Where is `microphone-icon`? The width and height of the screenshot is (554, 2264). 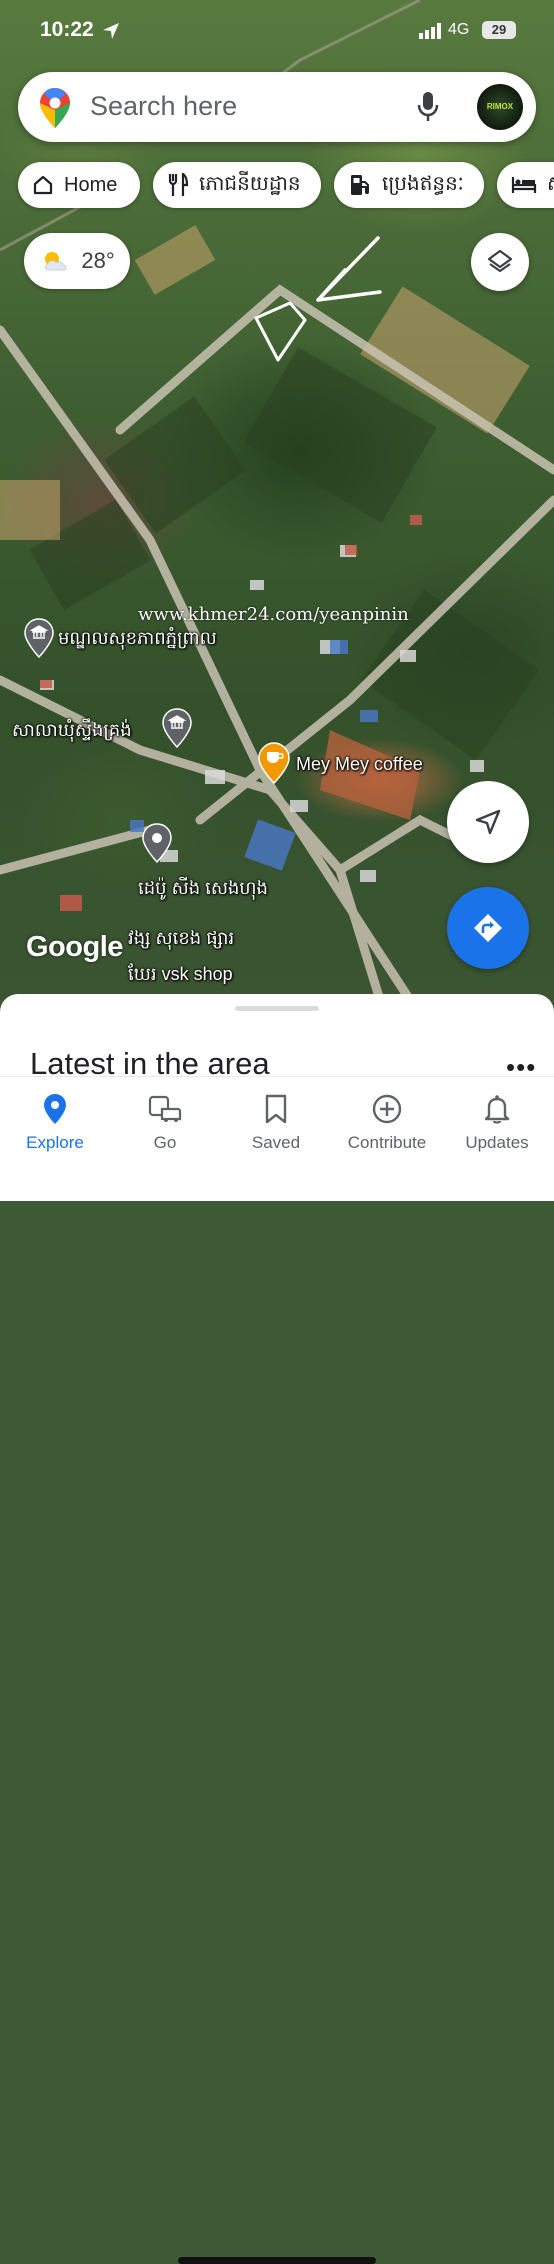 microphone-icon is located at coordinates (428, 107).